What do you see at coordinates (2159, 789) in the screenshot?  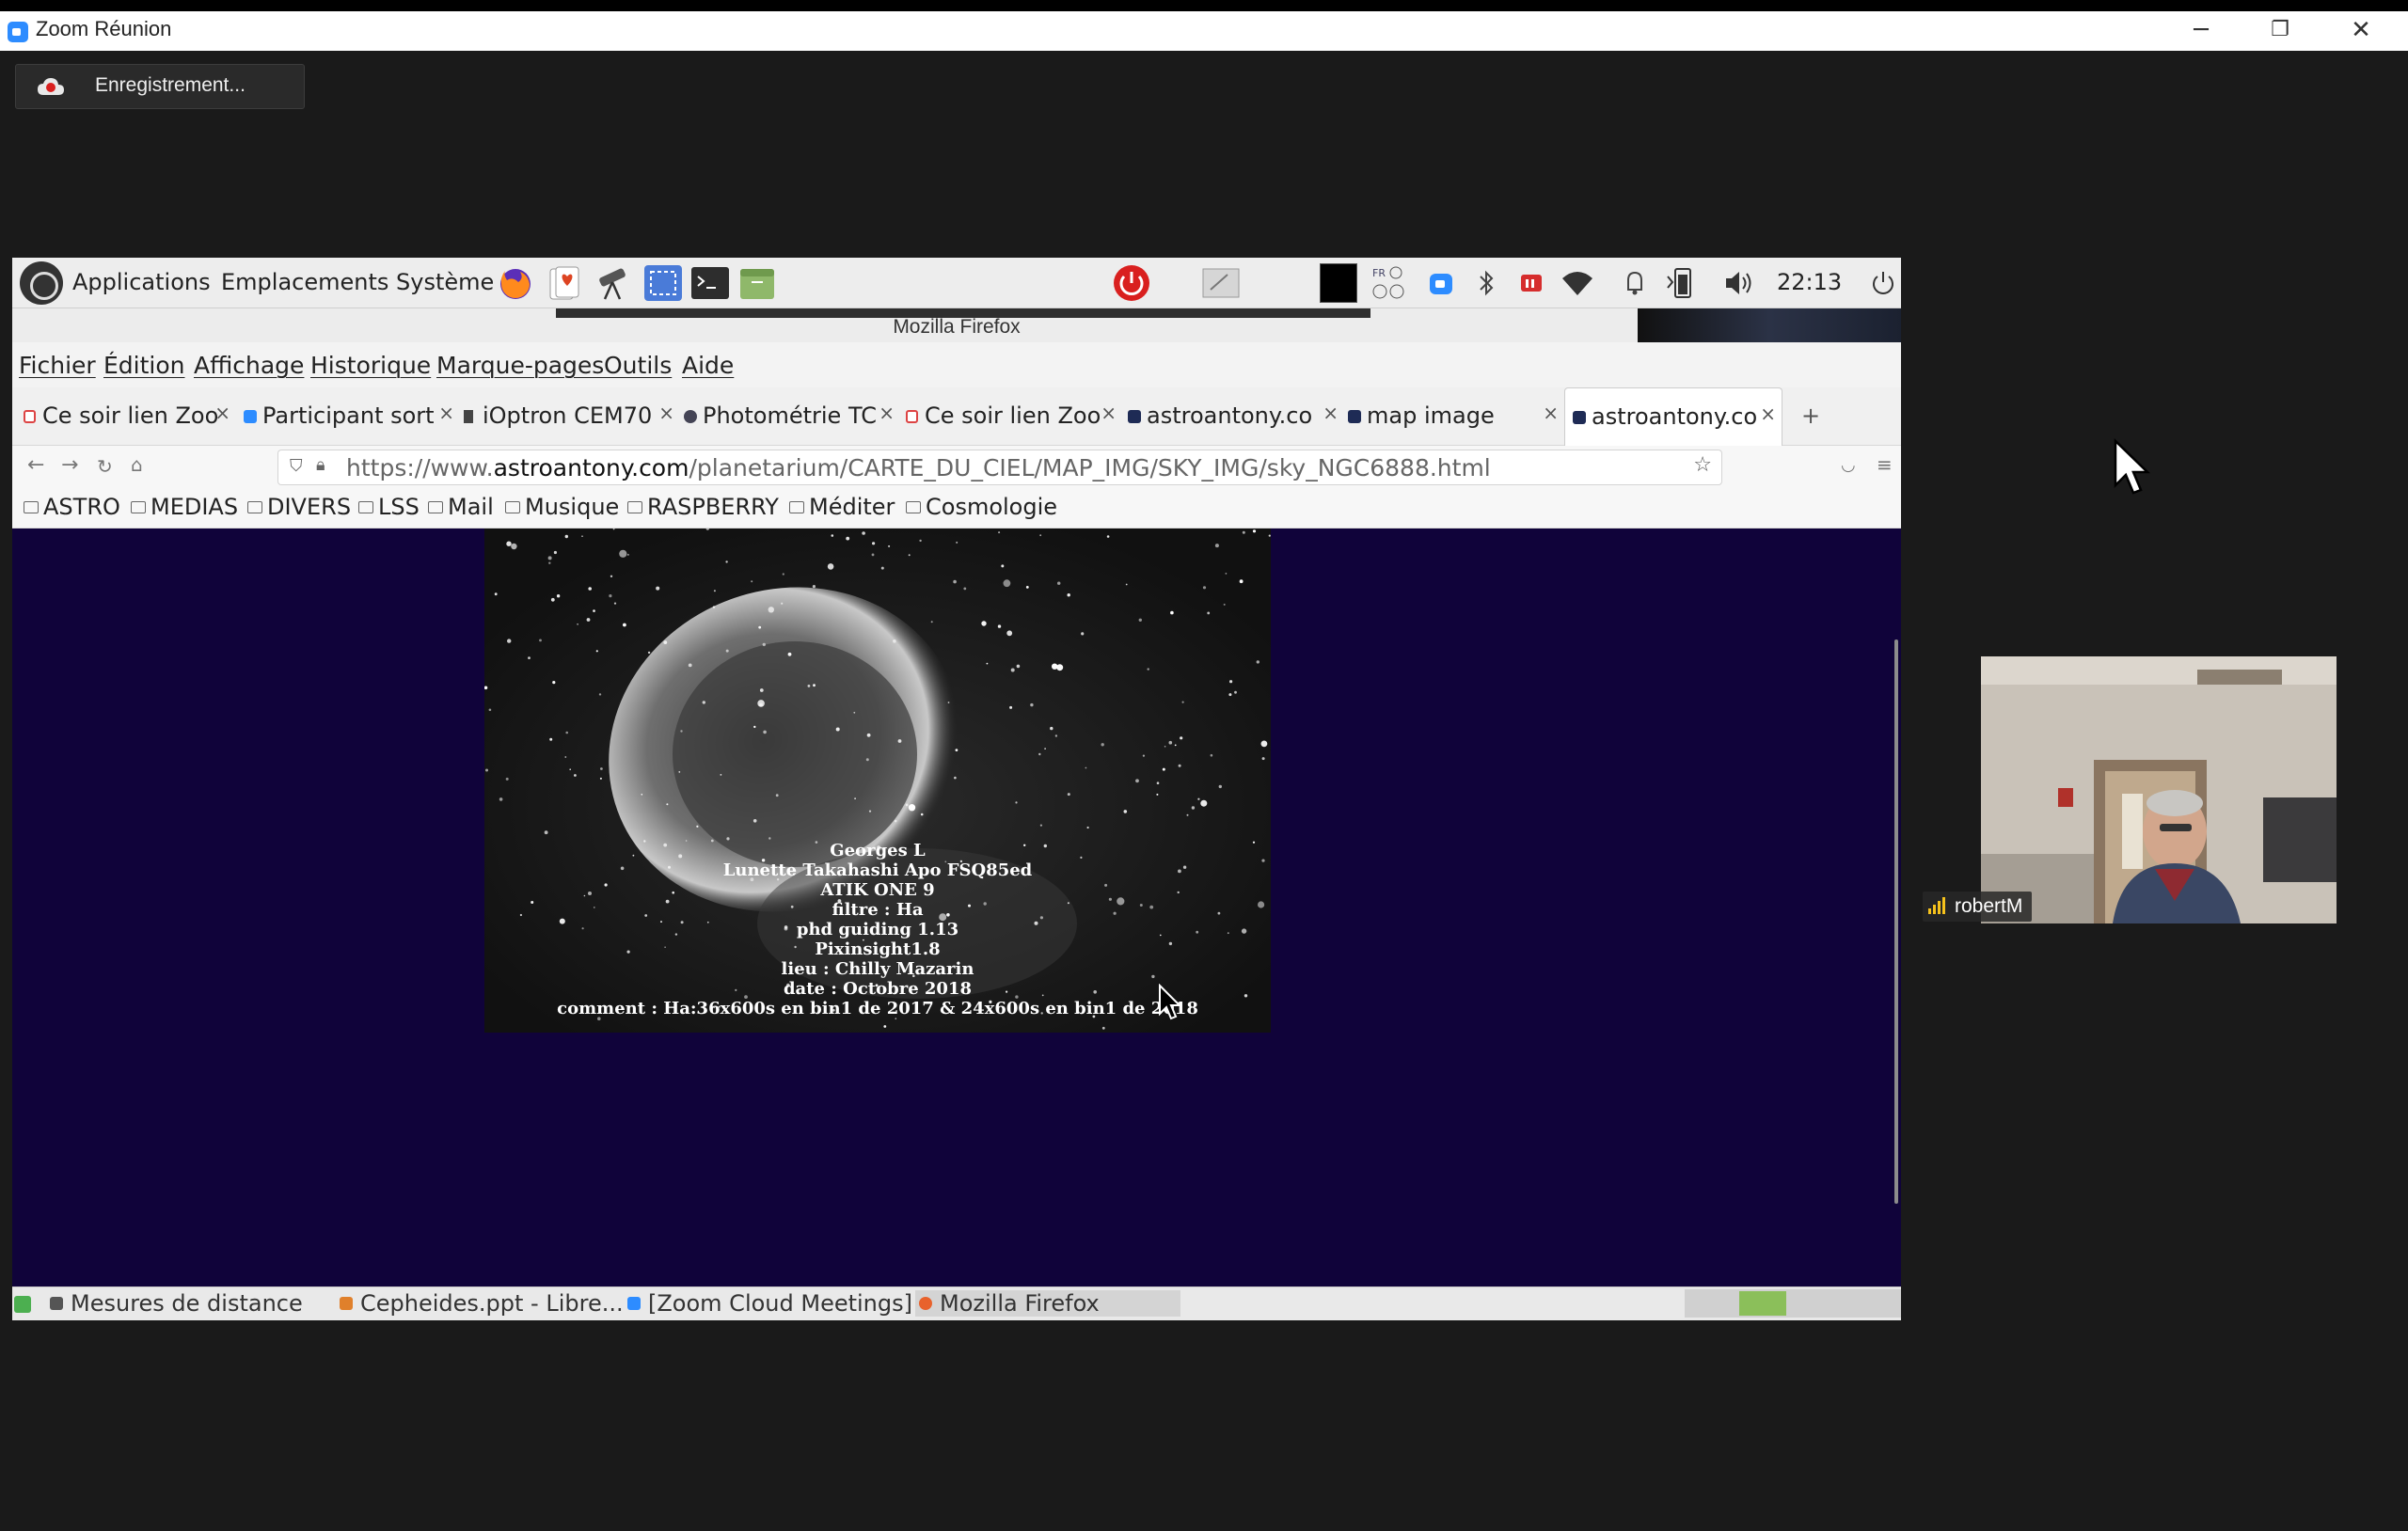 I see `participant-video` at bounding box center [2159, 789].